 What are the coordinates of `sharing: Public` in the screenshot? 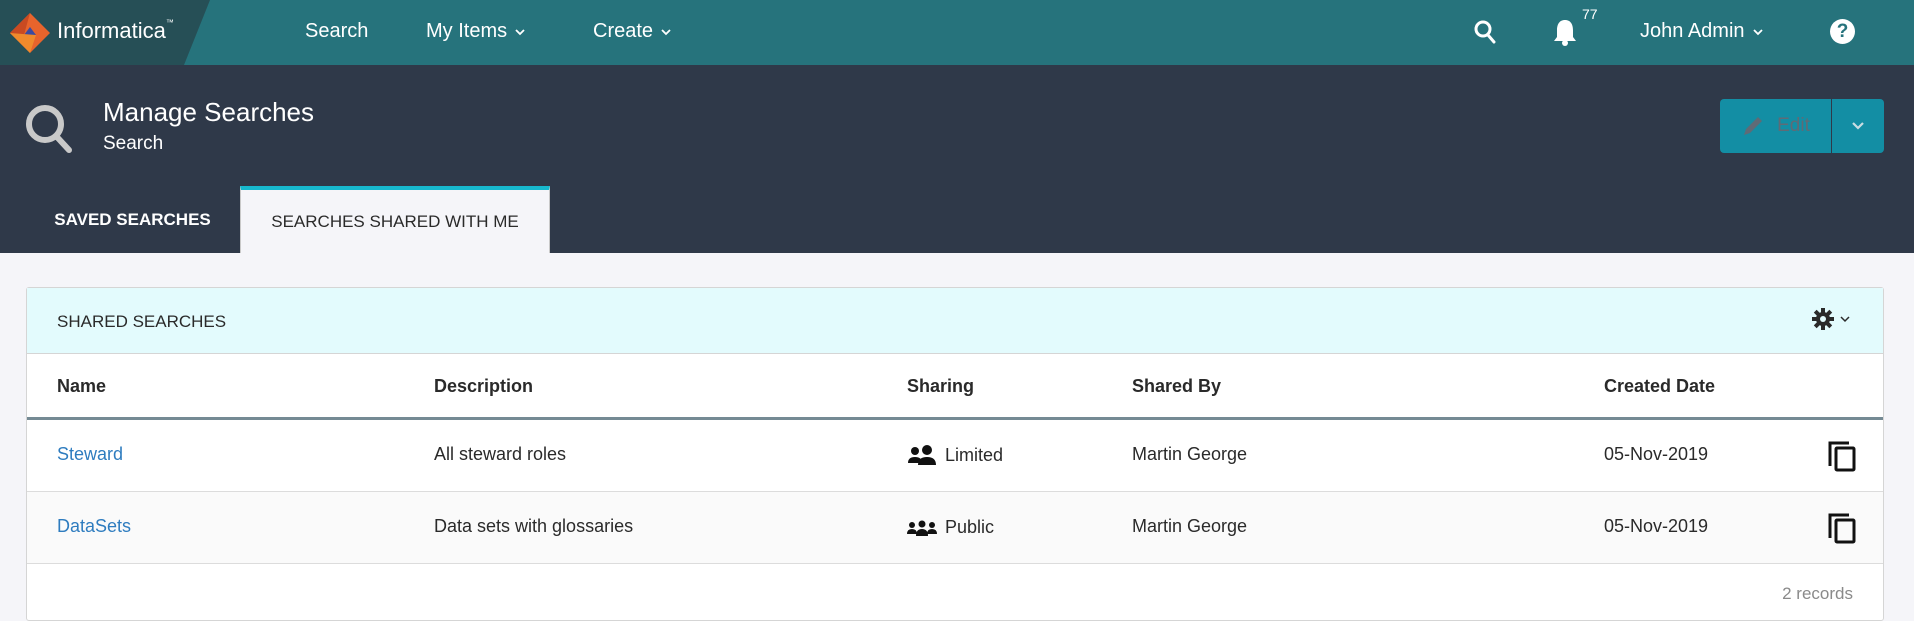 It's located at (950, 527).